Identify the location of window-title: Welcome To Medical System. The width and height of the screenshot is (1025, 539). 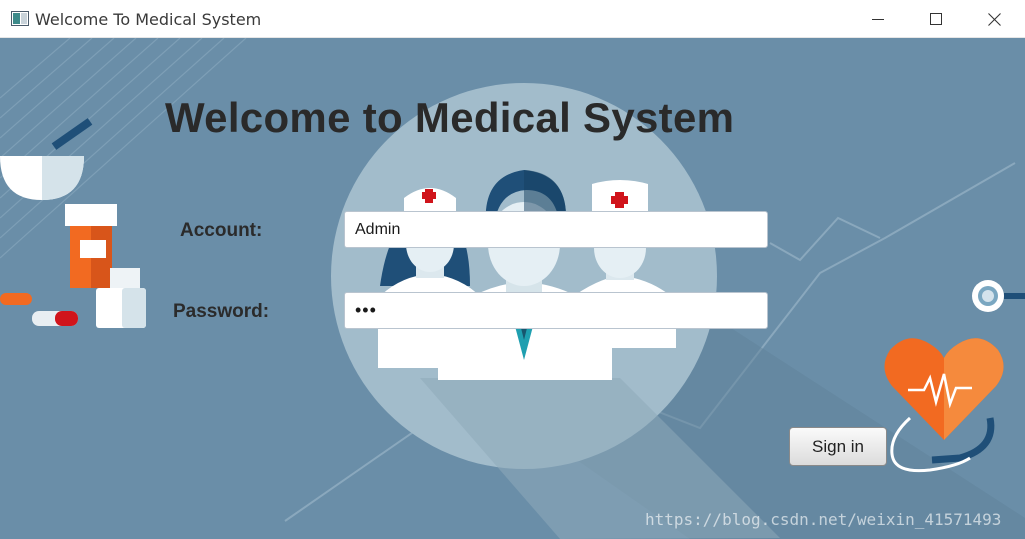
(148, 19).